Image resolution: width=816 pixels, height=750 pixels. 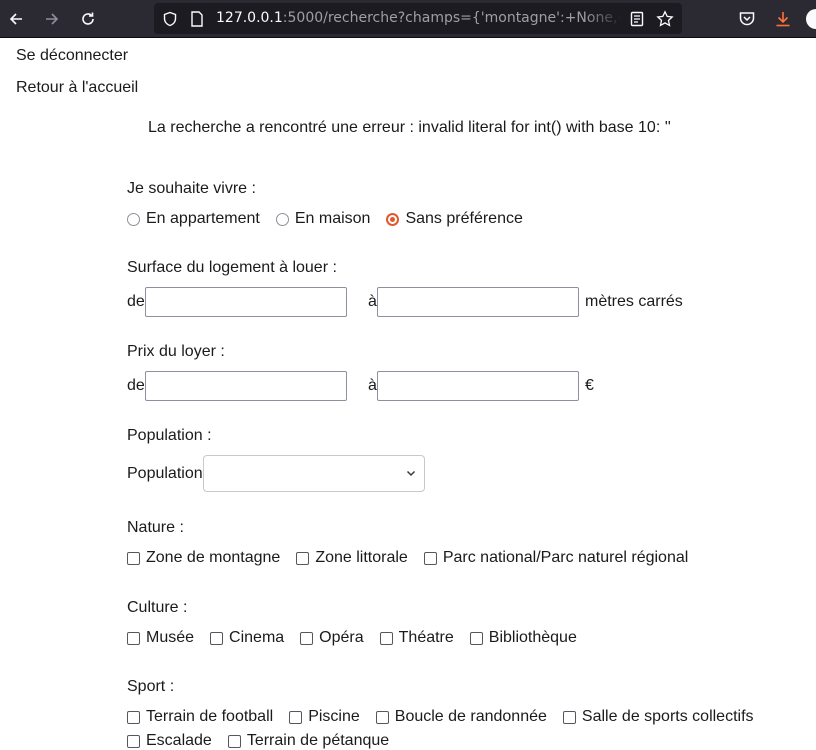 What do you see at coordinates (197, 19) in the screenshot?
I see `page-icon` at bounding box center [197, 19].